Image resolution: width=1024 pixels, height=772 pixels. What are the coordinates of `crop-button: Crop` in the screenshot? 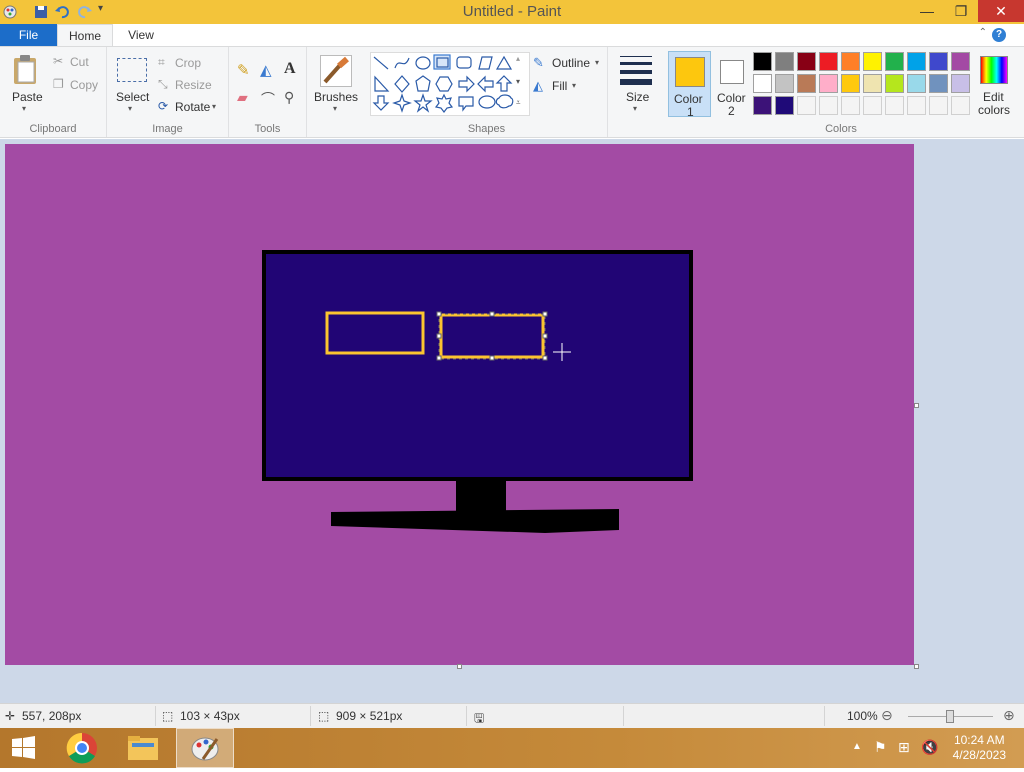 It's located at (188, 63).